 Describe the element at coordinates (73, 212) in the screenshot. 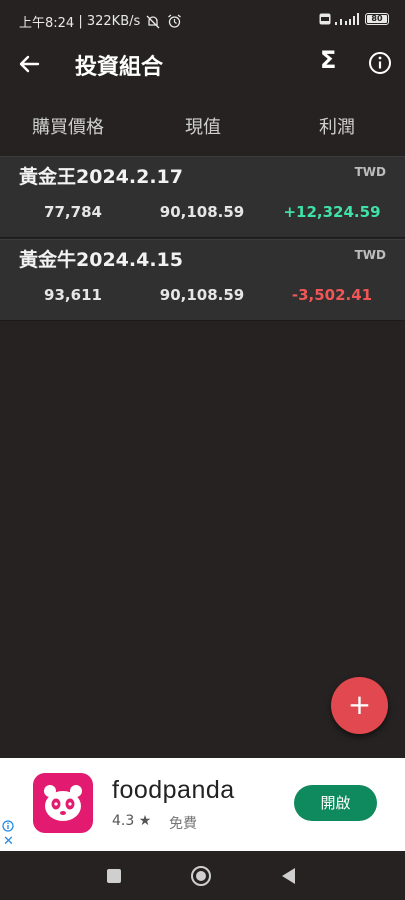

I see `holding-purchase-price: 77,784` at that location.